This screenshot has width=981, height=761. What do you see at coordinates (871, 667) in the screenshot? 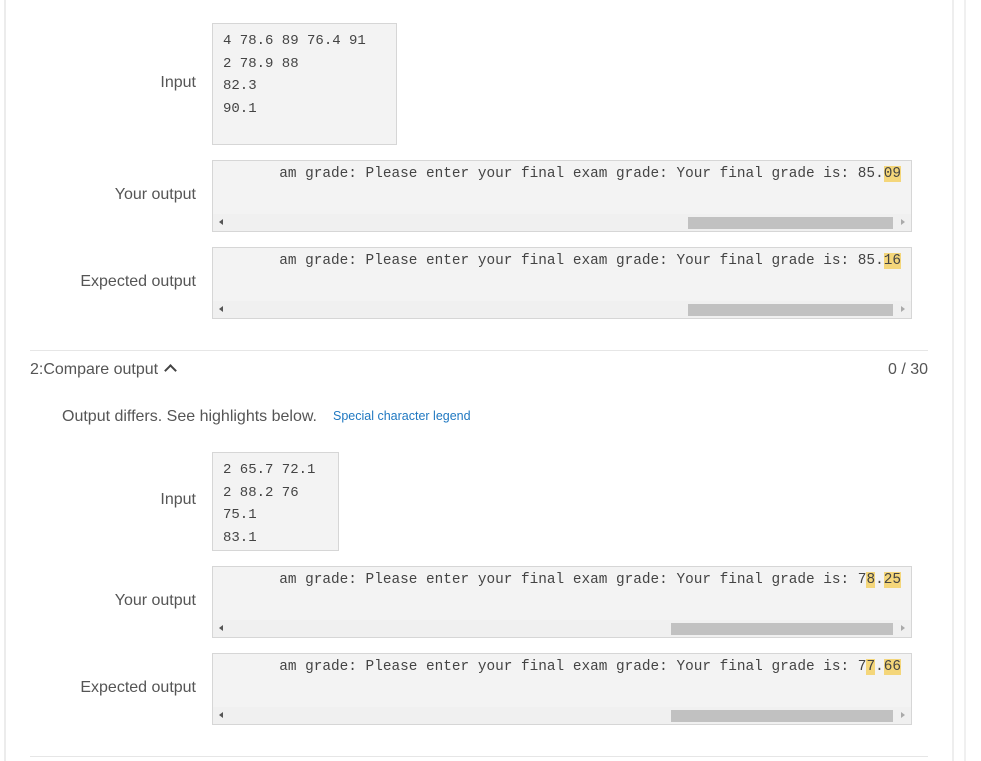
I see `diff-highlight: 7` at bounding box center [871, 667].